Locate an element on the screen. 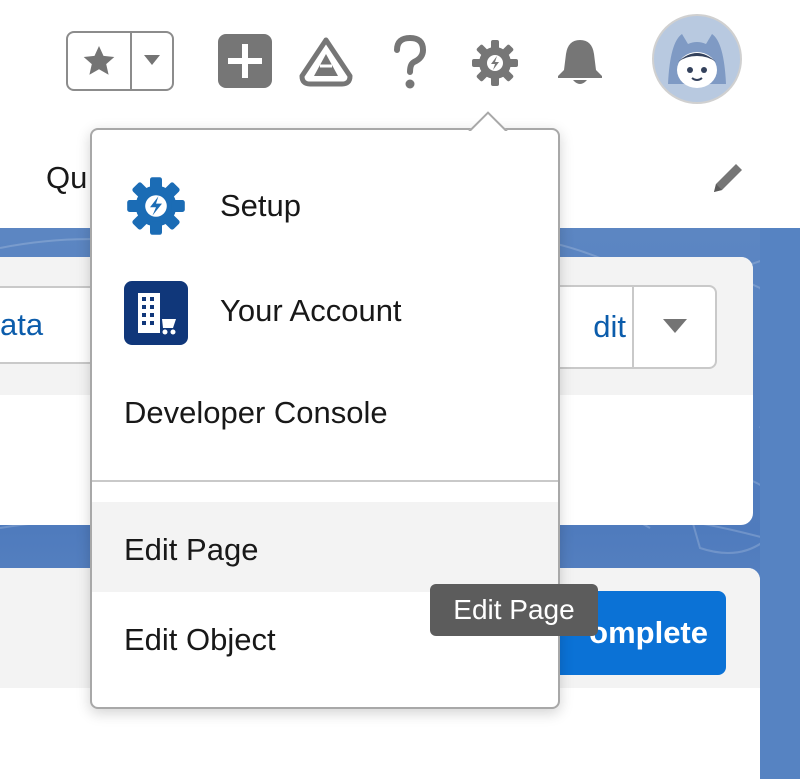  menu-item-your-account: Your Account is located at coordinates (325, 327).